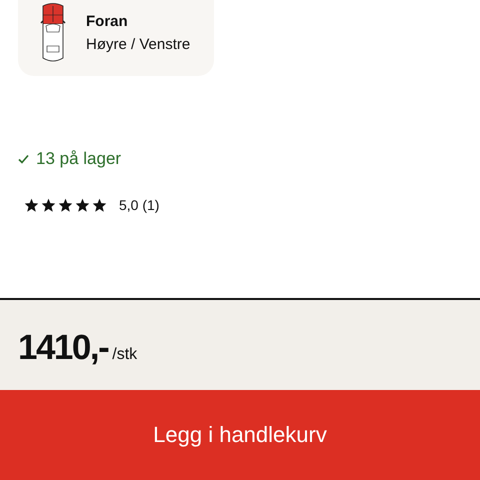  I want to click on price-unit: /stk, so click(125, 355).